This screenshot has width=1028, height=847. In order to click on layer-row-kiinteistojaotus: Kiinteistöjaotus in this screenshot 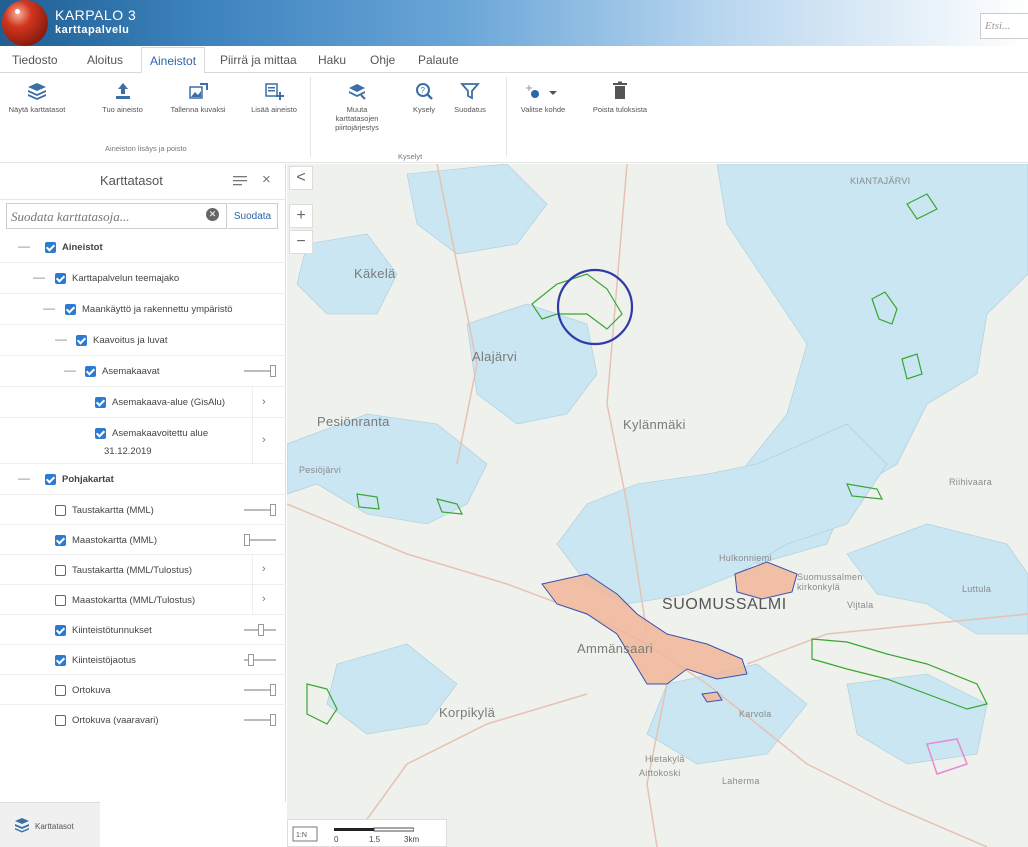, I will do `click(143, 660)`.